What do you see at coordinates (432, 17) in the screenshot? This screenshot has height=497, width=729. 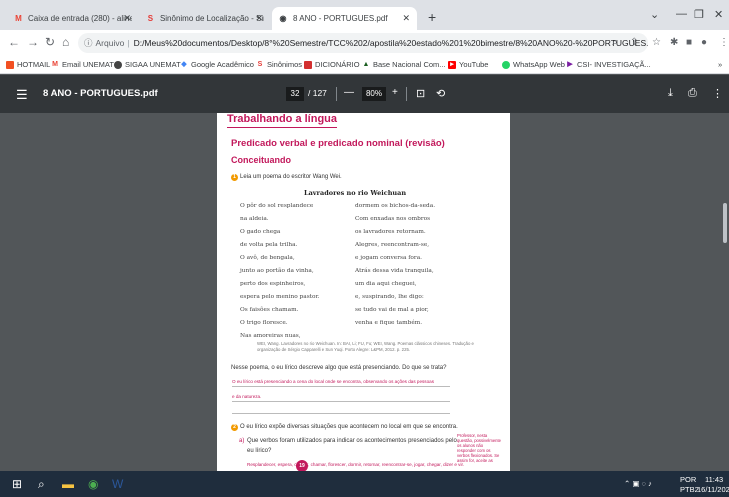 I see `new-tab-button: +` at bounding box center [432, 17].